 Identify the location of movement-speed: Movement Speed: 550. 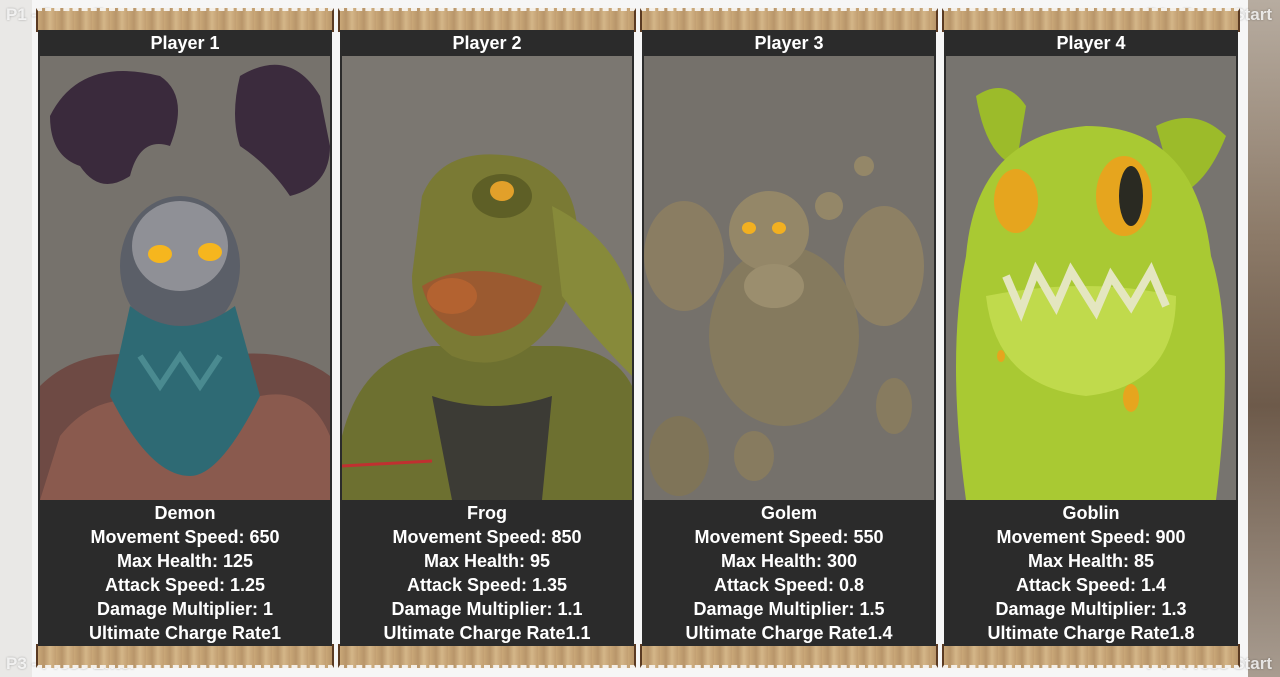
(789, 537).